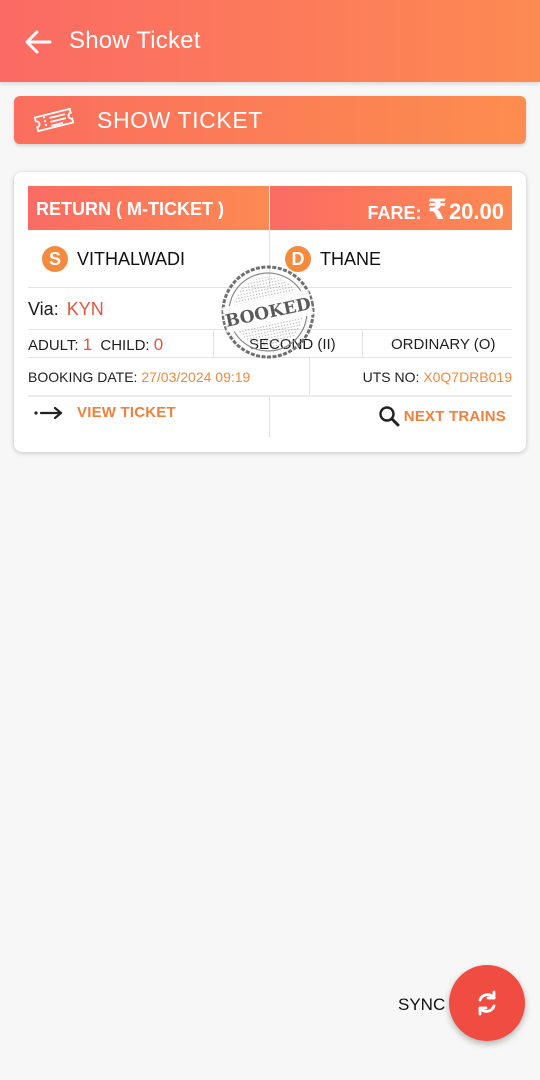 The width and height of the screenshot is (540, 1080). What do you see at coordinates (437, 209) in the screenshot?
I see `rupee-symbol: ₹` at bounding box center [437, 209].